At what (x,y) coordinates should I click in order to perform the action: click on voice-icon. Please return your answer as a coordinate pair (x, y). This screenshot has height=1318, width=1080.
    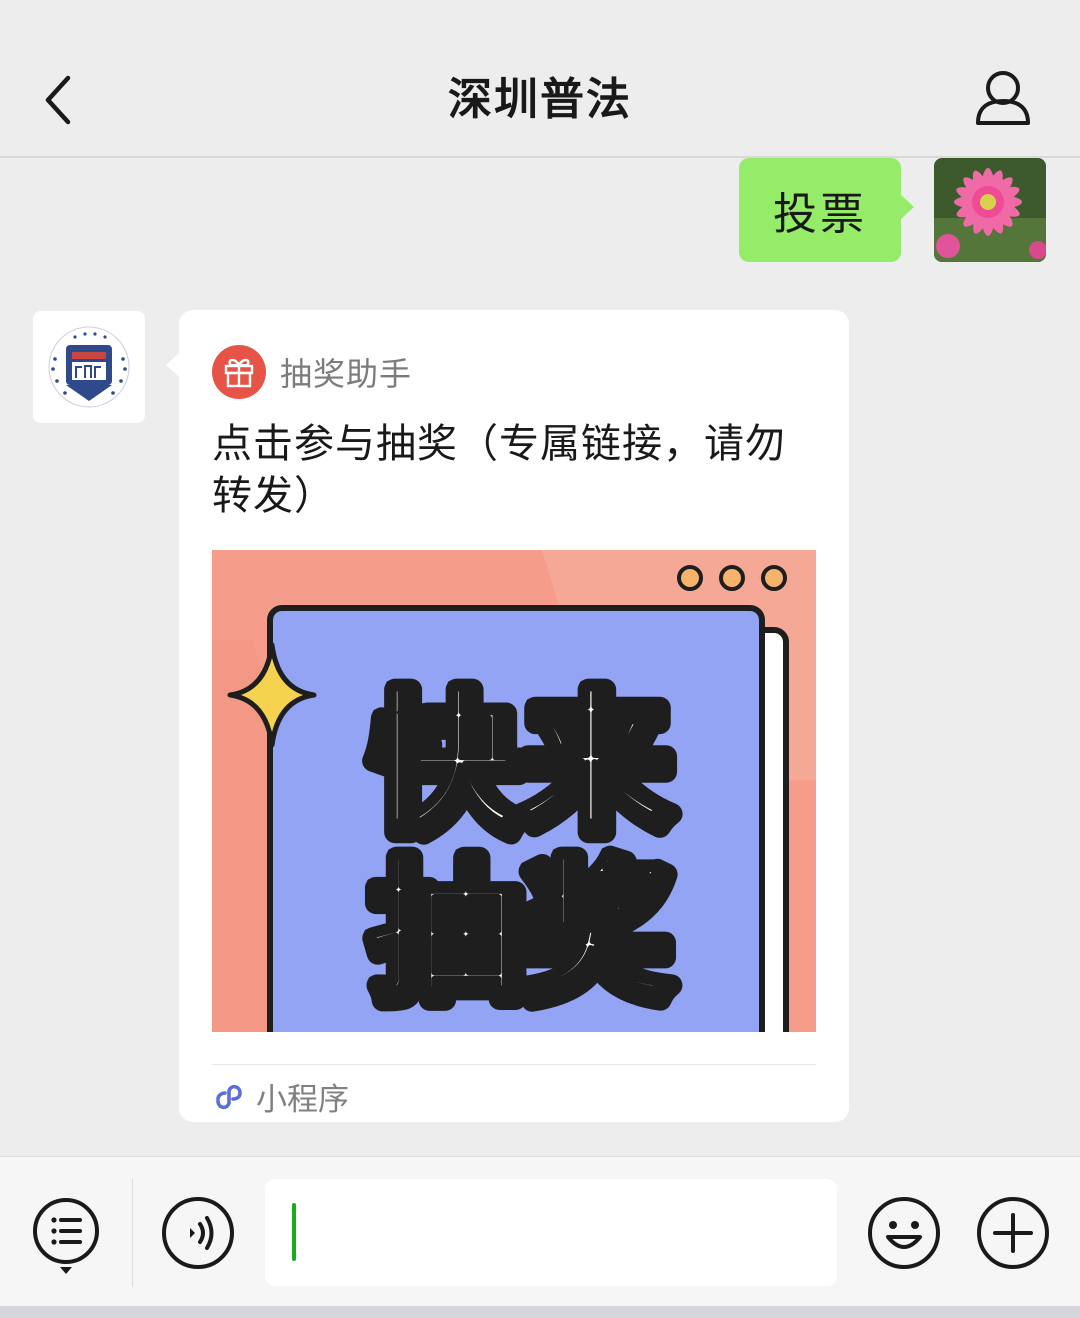
    Looking at the image, I should click on (198, 1233).